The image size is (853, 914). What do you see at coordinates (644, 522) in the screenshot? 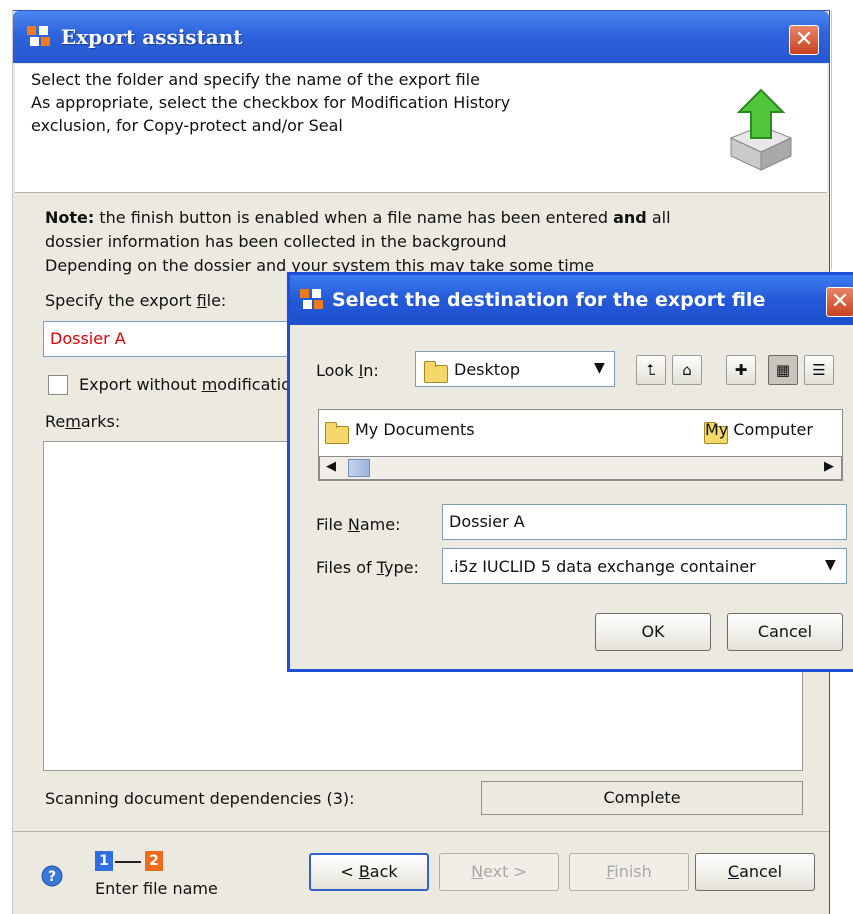
I see `file-name-input: Dossier A` at bounding box center [644, 522].